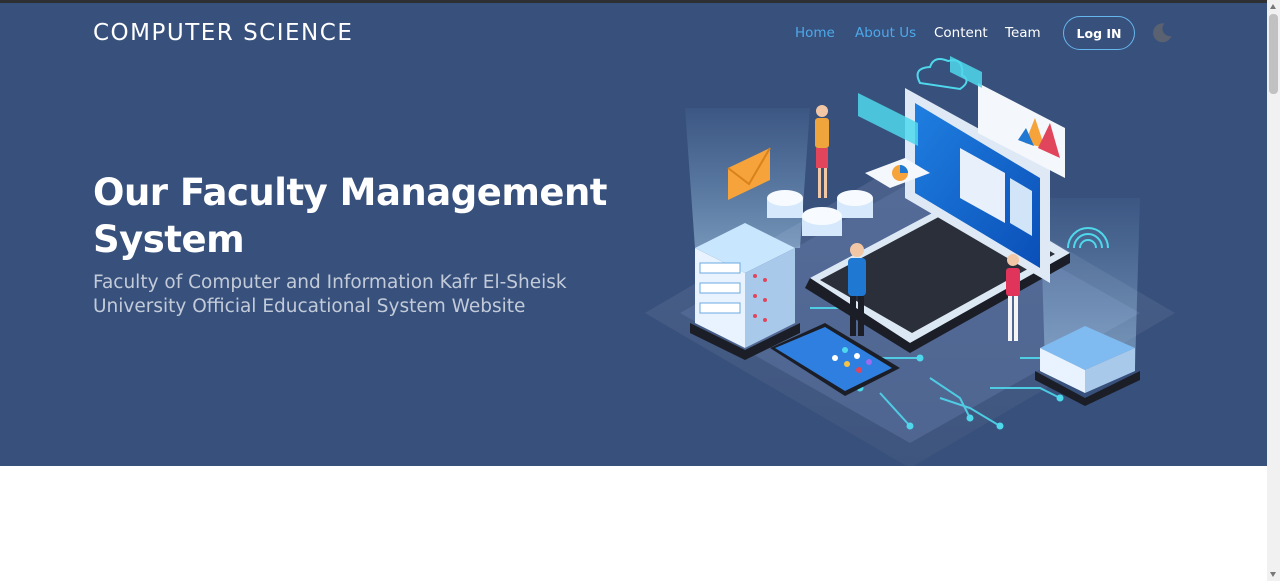 The image size is (1280, 581). Describe the element at coordinates (745, 291) in the screenshot. I see `server-rack-left` at that location.